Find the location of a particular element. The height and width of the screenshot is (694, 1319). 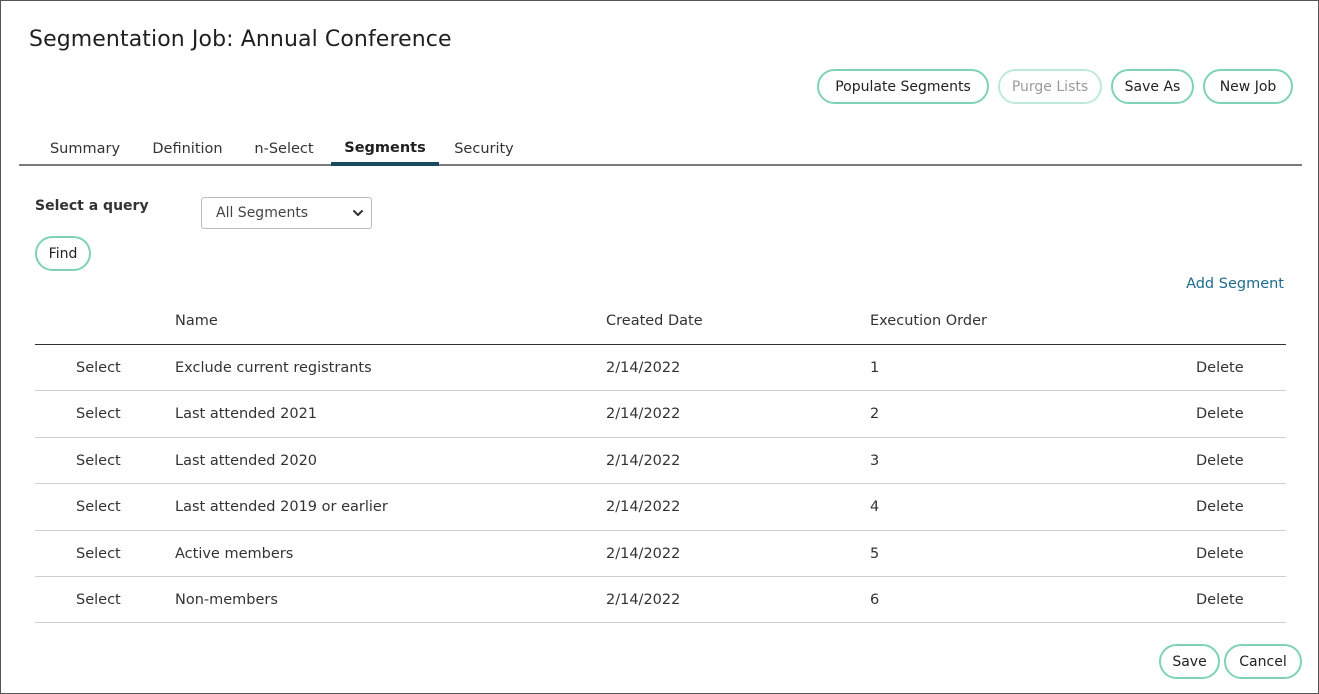

cancel-button: Cancel is located at coordinates (1263, 661).